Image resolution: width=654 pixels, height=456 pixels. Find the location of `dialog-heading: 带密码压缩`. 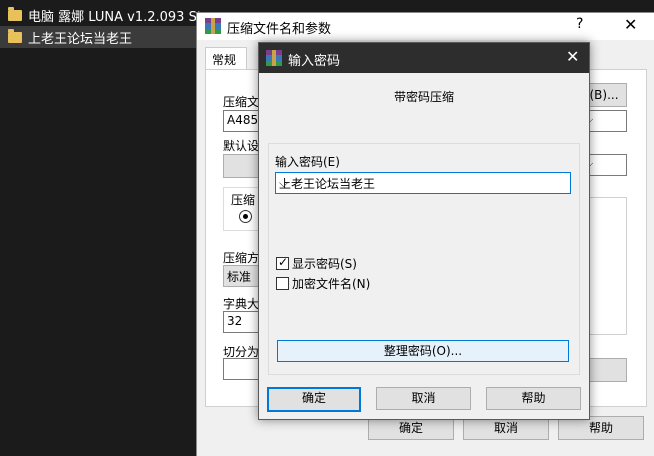

dialog-heading: 带密码压缩 is located at coordinates (423, 97).